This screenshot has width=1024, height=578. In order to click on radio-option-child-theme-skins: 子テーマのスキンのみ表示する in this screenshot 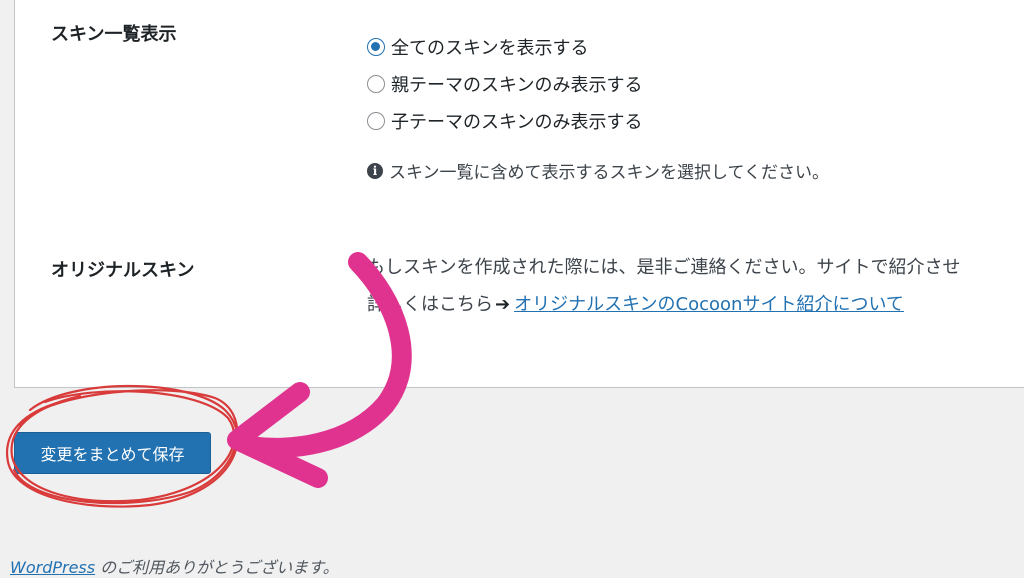, I will do `click(504, 121)`.